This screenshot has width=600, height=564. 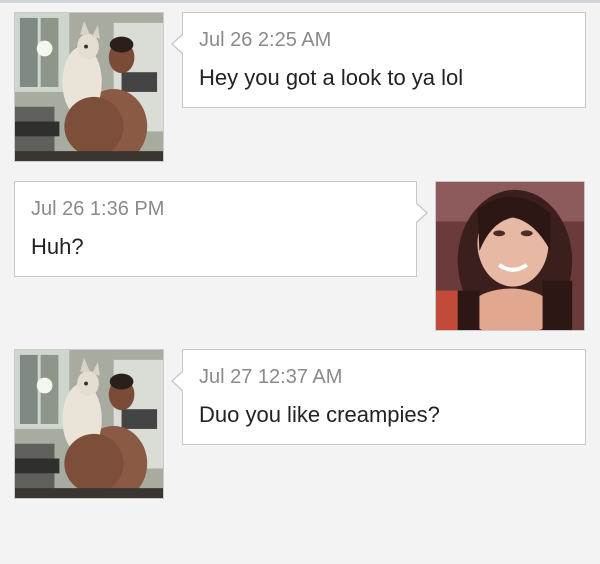 I want to click on sender-avatar-woman-selfie, so click(x=510, y=256).